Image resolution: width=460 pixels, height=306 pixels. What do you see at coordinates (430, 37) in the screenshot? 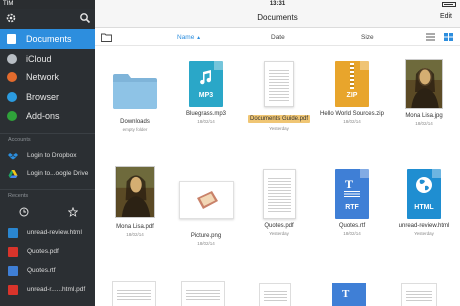
I see `list-view-icon` at bounding box center [430, 37].